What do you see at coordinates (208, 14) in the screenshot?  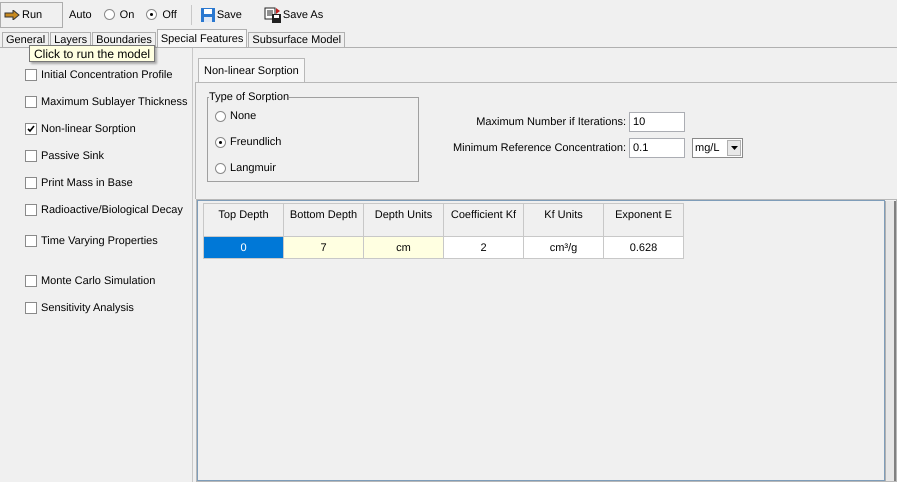 I see `floppy-icon` at bounding box center [208, 14].